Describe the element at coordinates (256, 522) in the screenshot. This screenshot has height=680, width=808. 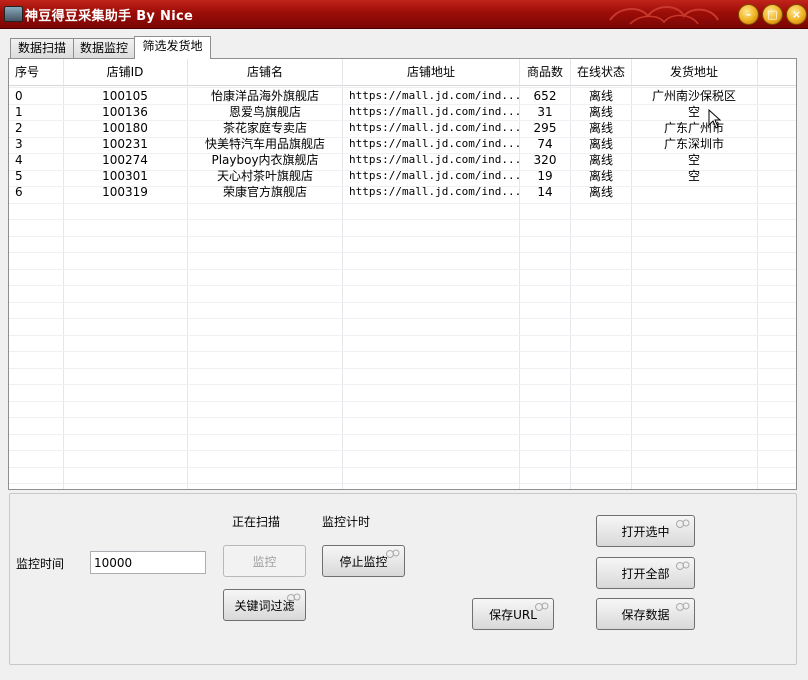
I see `scan-status-label: 正在扫描` at that location.